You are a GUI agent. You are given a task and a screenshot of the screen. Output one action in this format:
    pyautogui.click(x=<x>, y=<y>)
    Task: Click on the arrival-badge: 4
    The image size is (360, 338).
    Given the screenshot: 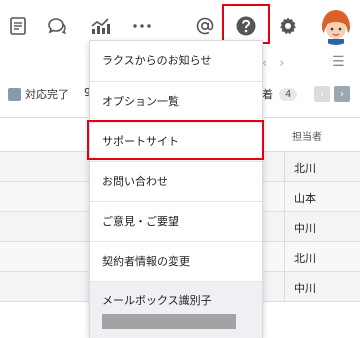 What is the action you would take?
    pyautogui.click(x=288, y=94)
    